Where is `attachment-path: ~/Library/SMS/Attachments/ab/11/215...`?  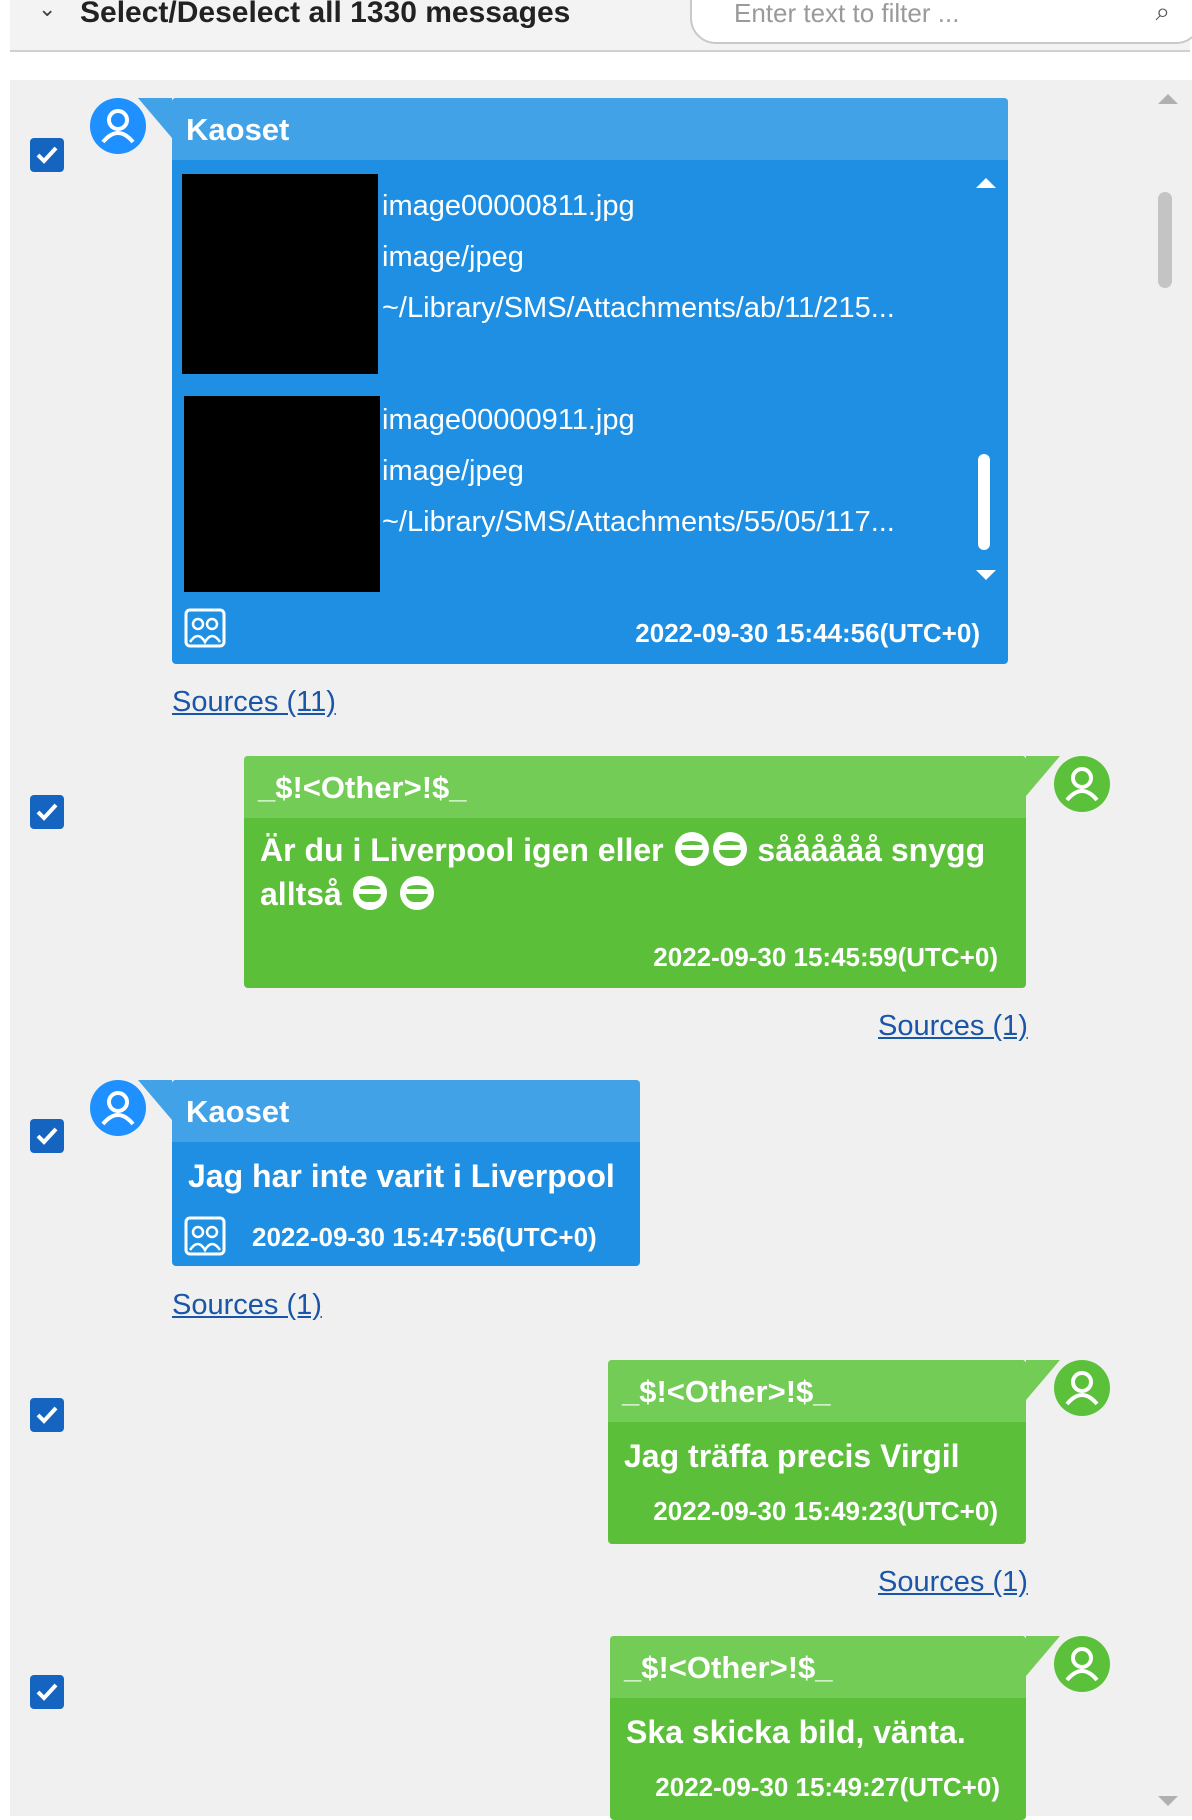
attachment-path: ~/Library/SMS/Attachments/ab/11/215... is located at coordinates (638, 308).